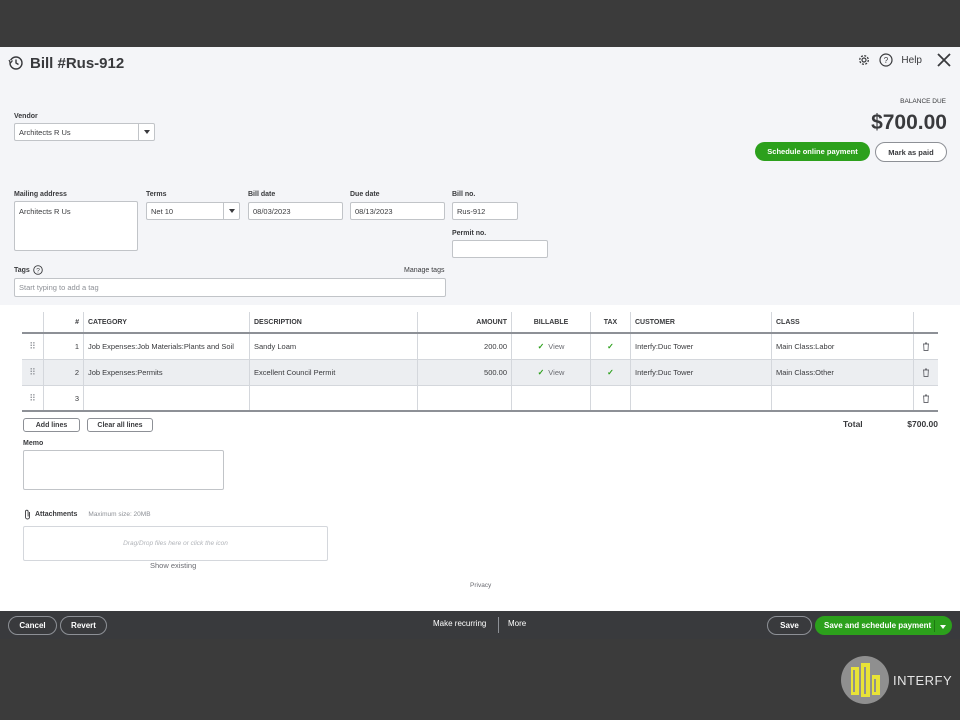 Image resolution: width=960 pixels, height=720 pixels. Describe the element at coordinates (120, 425) in the screenshot. I see `clear-all-lines-button: Clear all lines` at that location.